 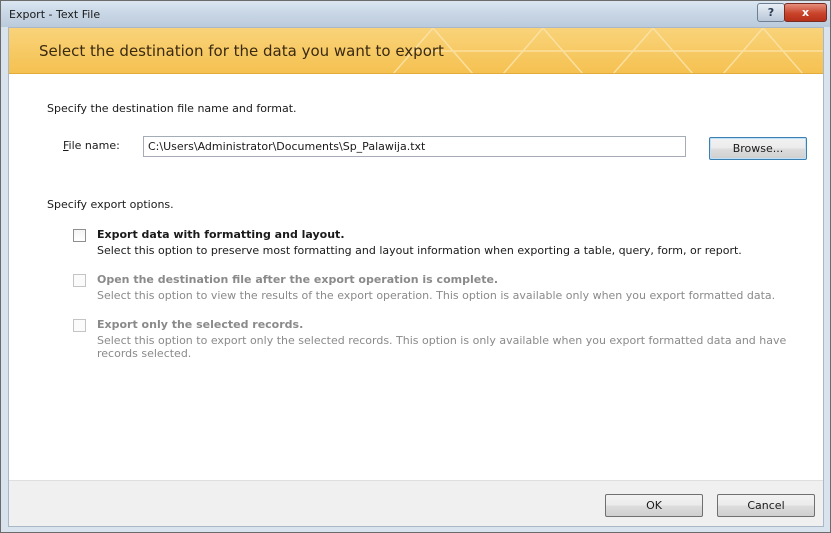 I want to click on window-title: Export - Text File, so click(x=55, y=14).